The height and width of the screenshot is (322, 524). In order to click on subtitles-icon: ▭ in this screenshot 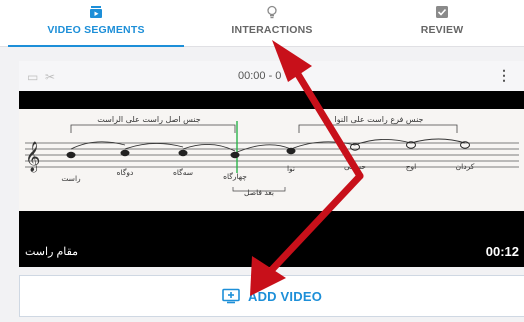, I will do `click(32, 77)`.